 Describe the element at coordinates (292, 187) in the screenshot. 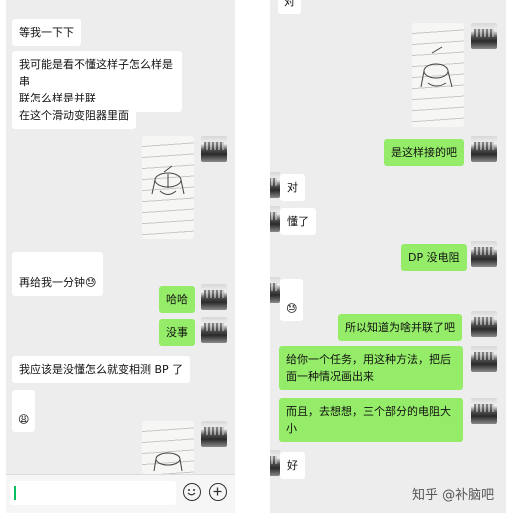

I see `message-bubble: 对` at that location.